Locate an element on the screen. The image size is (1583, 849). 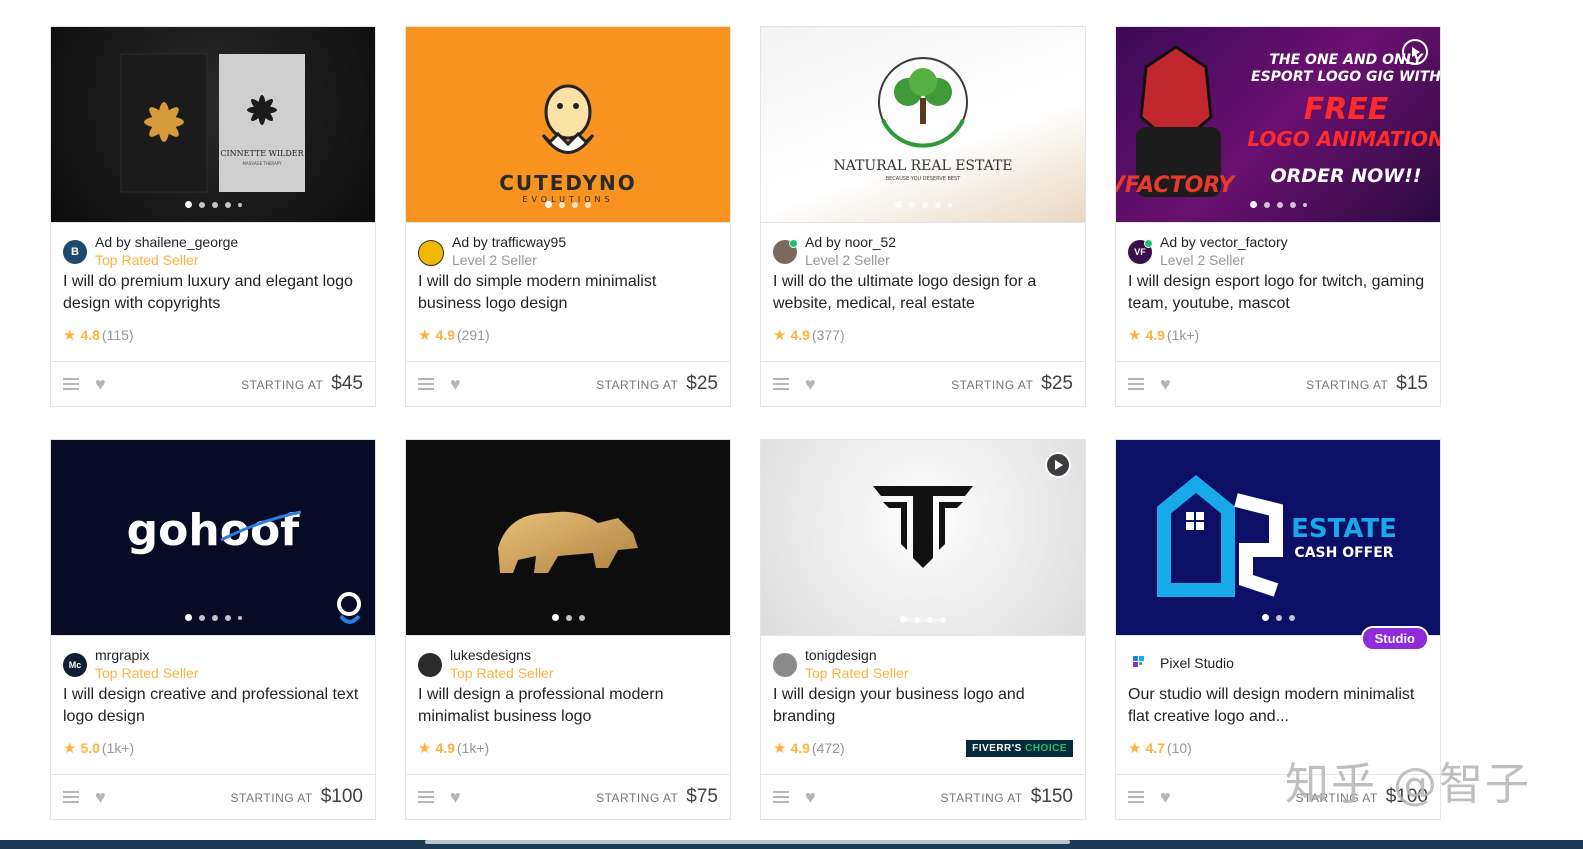
price-value: $100 is located at coordinates (341, 796).